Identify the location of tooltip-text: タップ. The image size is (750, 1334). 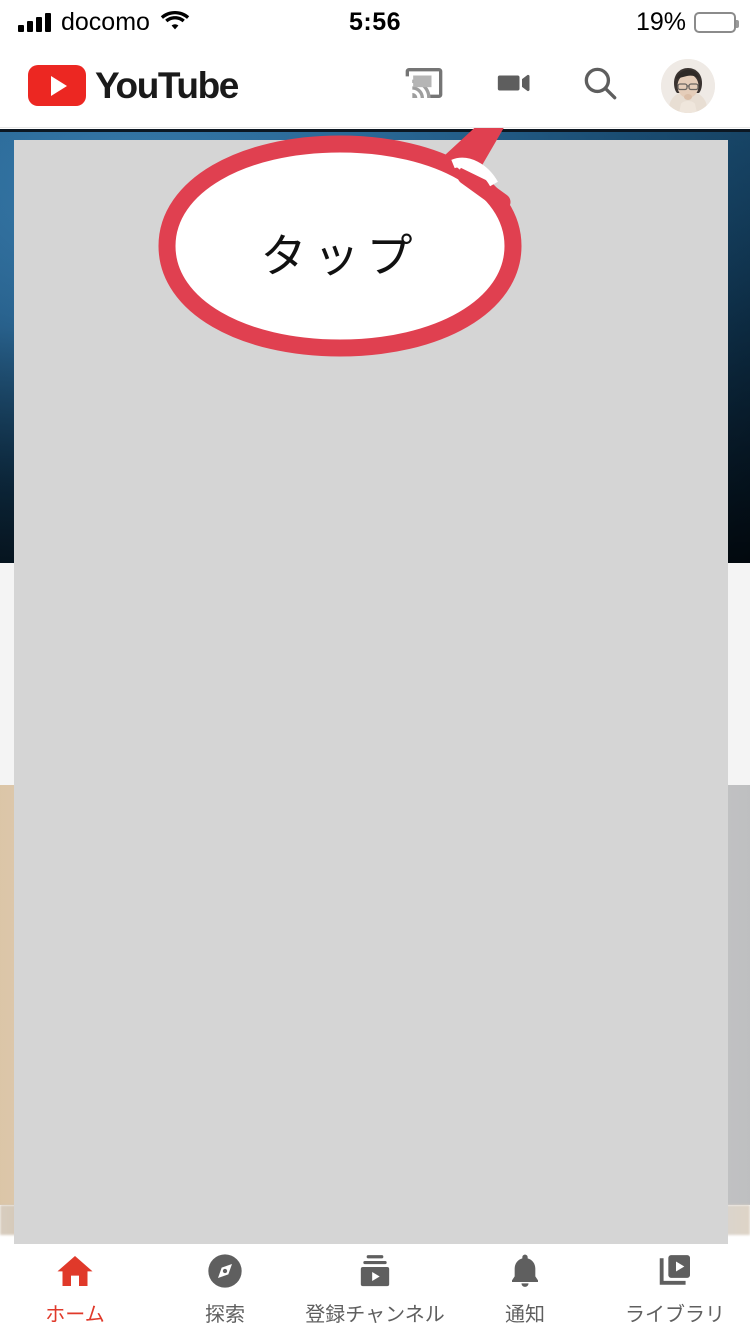
(340, 256).